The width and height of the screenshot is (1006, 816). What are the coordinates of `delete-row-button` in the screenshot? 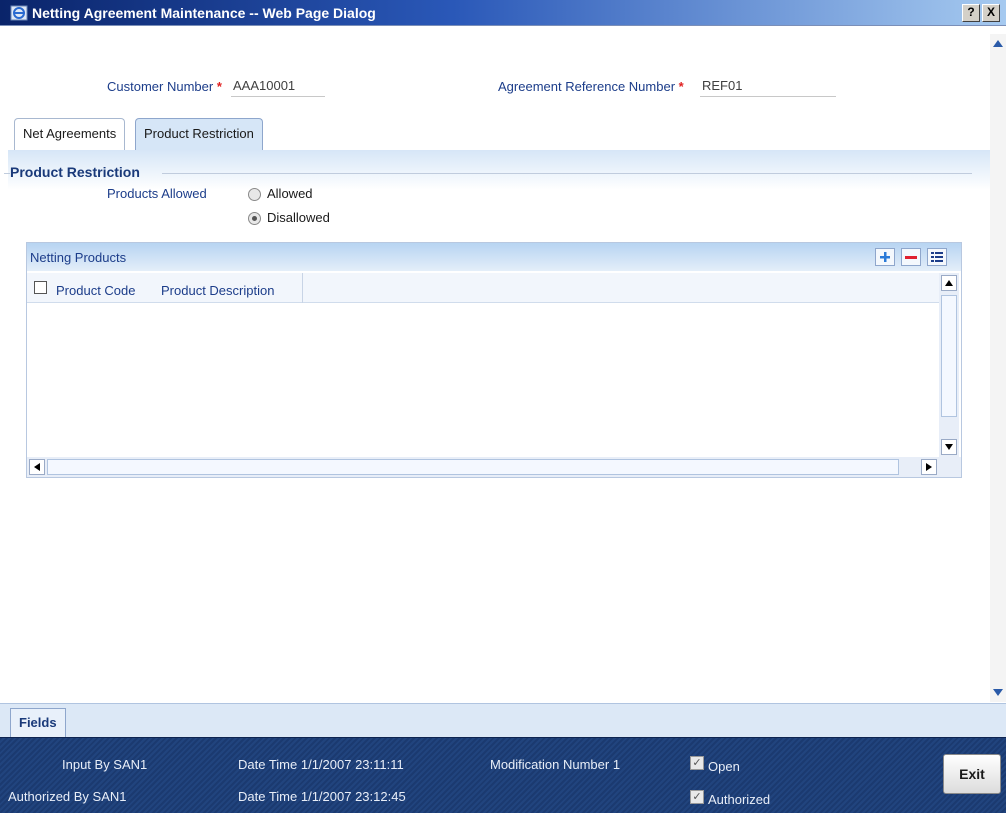 It's located at (911, 257).